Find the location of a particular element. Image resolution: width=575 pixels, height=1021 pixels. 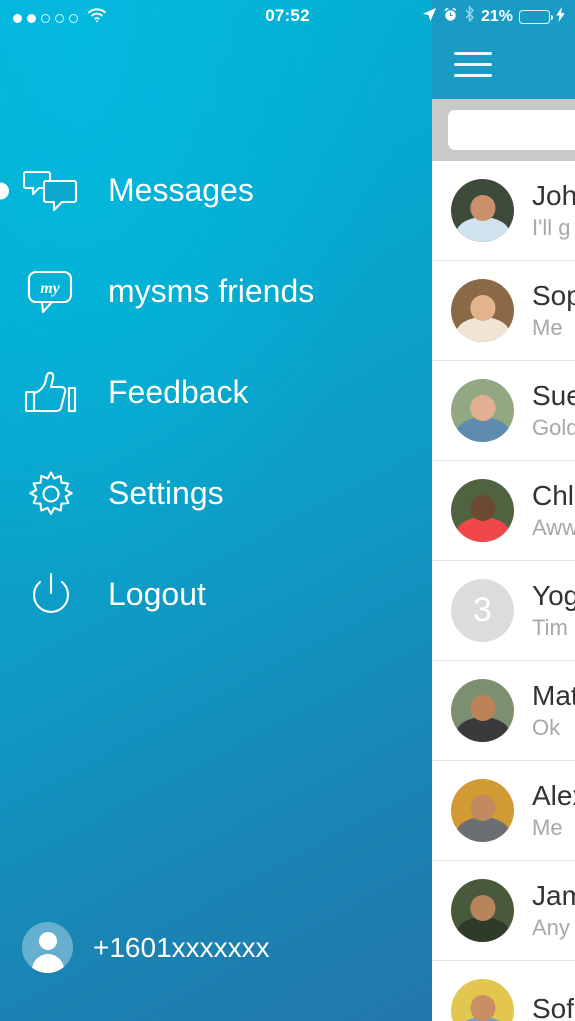

conversation-row: Chloe Aww is located at coordinates (503, 511).